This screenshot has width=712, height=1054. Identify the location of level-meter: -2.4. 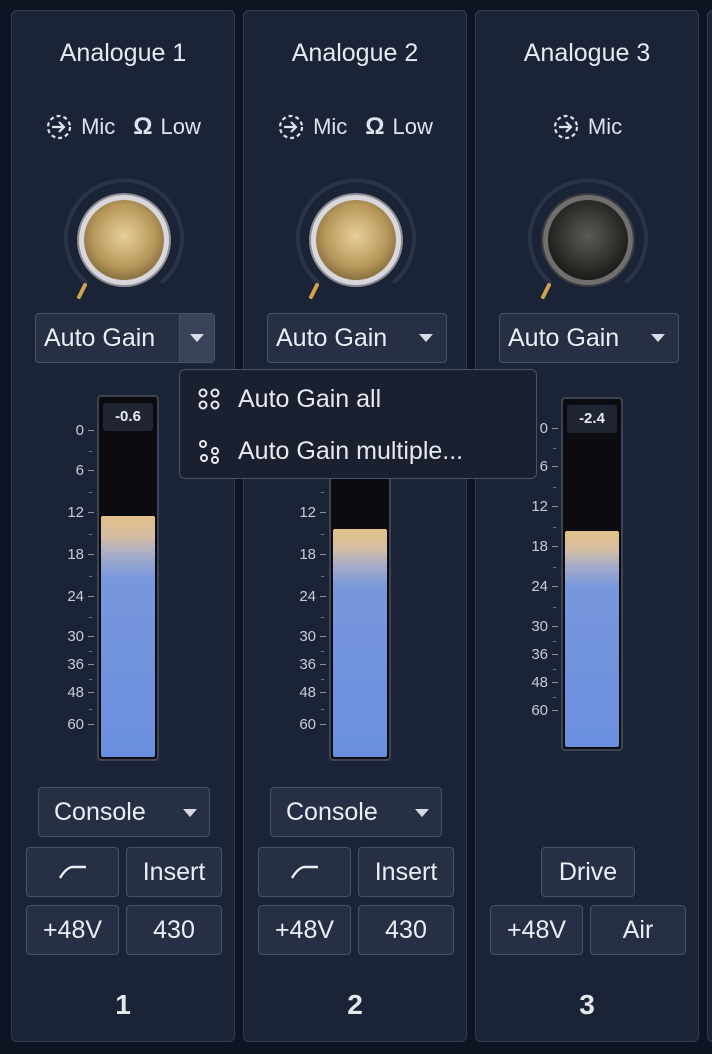
(592, 574).